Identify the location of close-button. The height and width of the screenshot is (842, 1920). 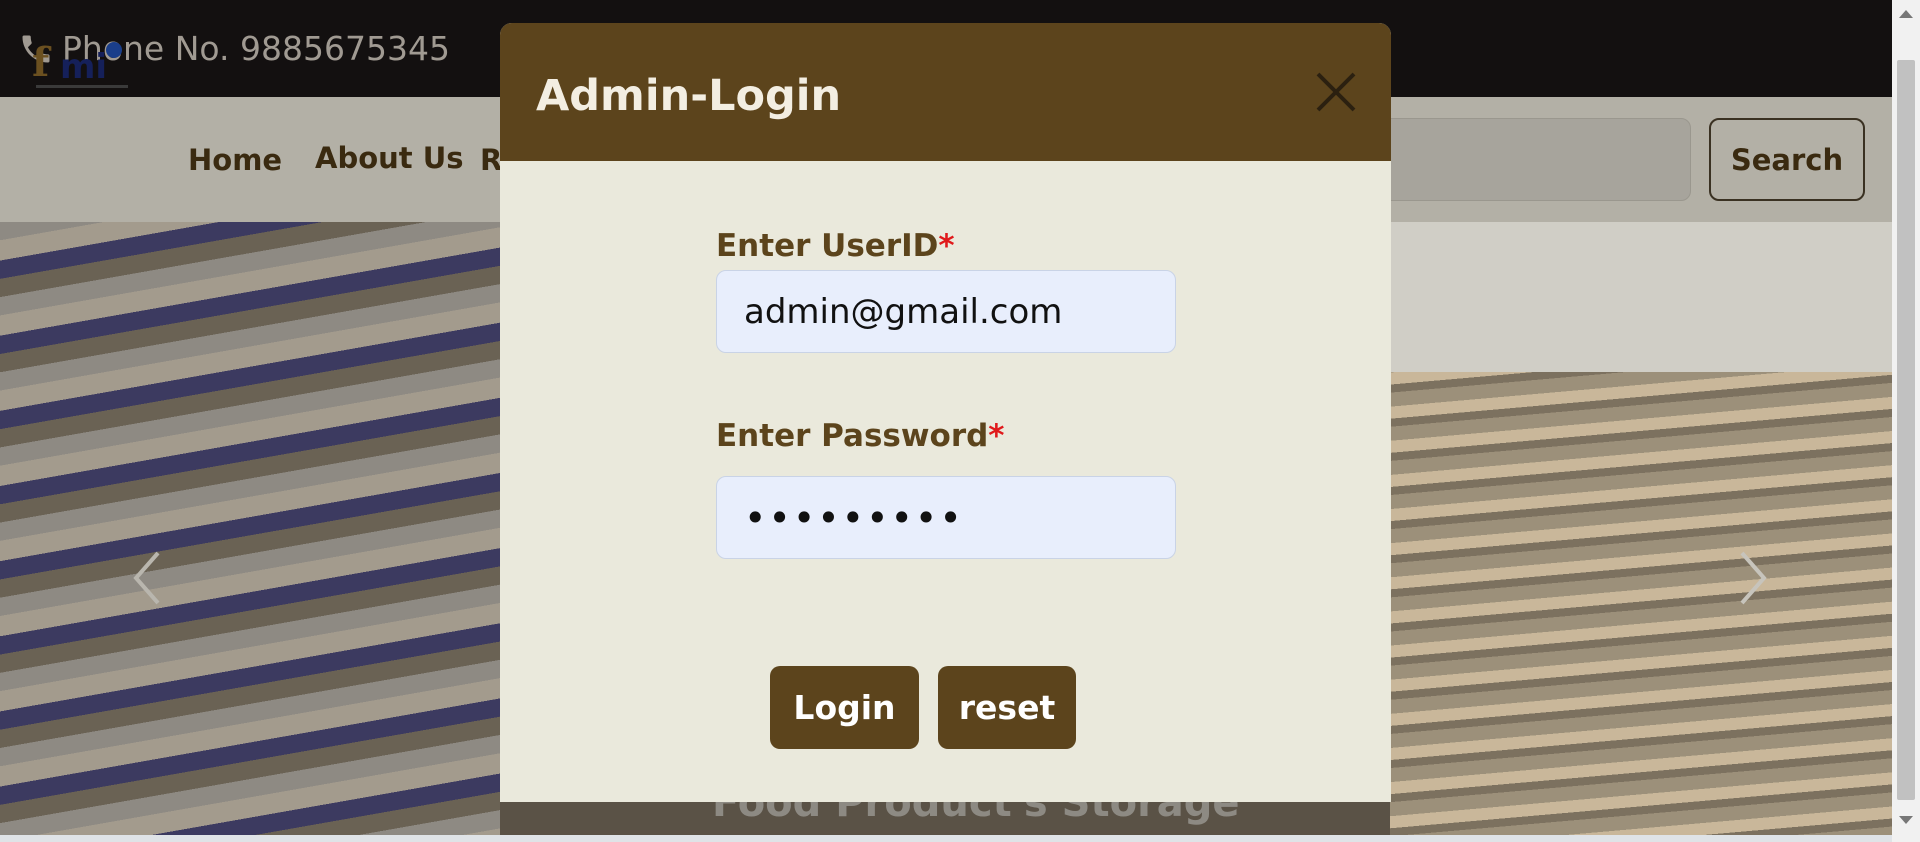
(1336, 92).